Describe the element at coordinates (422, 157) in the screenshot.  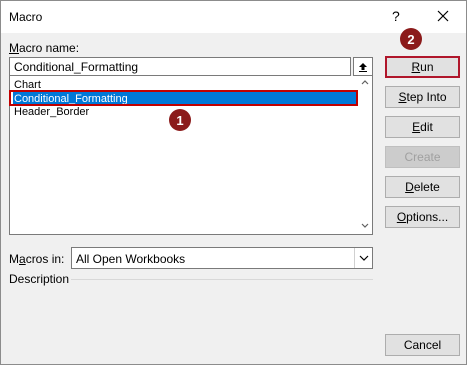
I see `create-button: Create` at that location.